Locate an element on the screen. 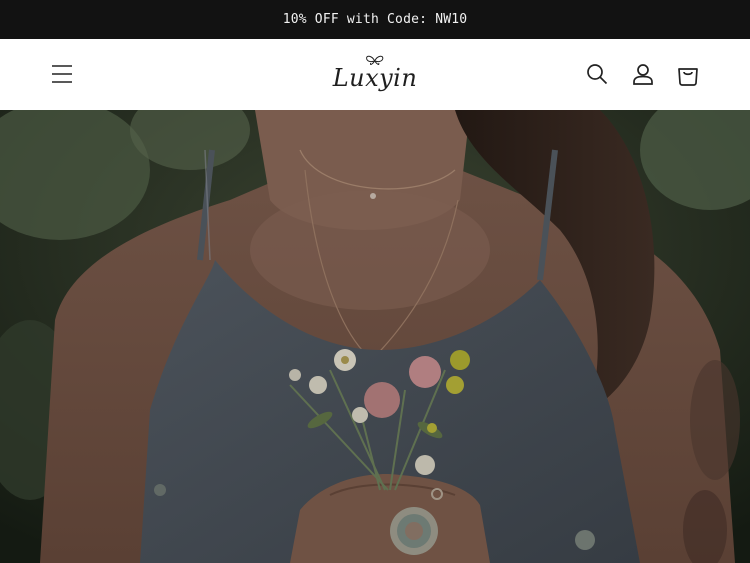  cart-button is located at coordinates (688, 74).